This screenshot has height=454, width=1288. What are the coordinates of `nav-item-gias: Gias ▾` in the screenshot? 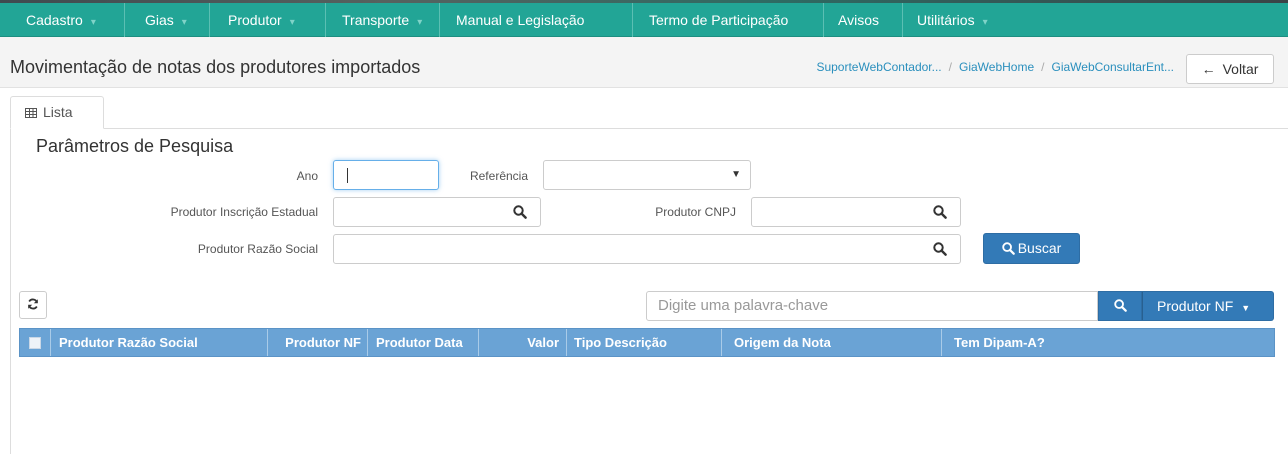 It's located at (167, 20).